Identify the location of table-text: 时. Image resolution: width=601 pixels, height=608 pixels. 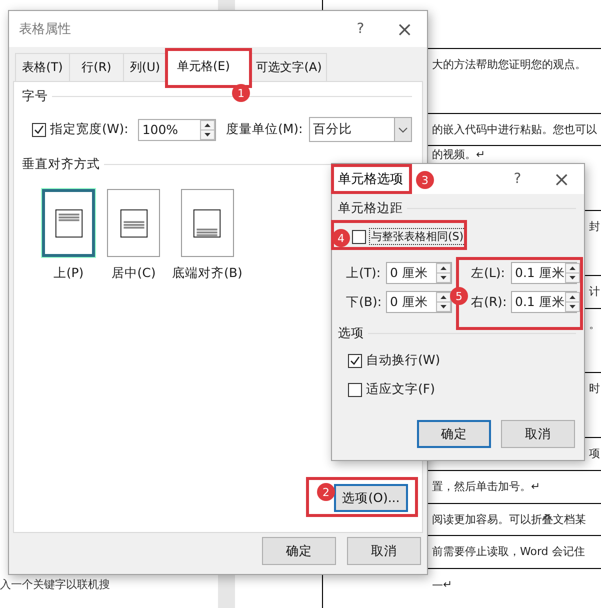
(594, 389).